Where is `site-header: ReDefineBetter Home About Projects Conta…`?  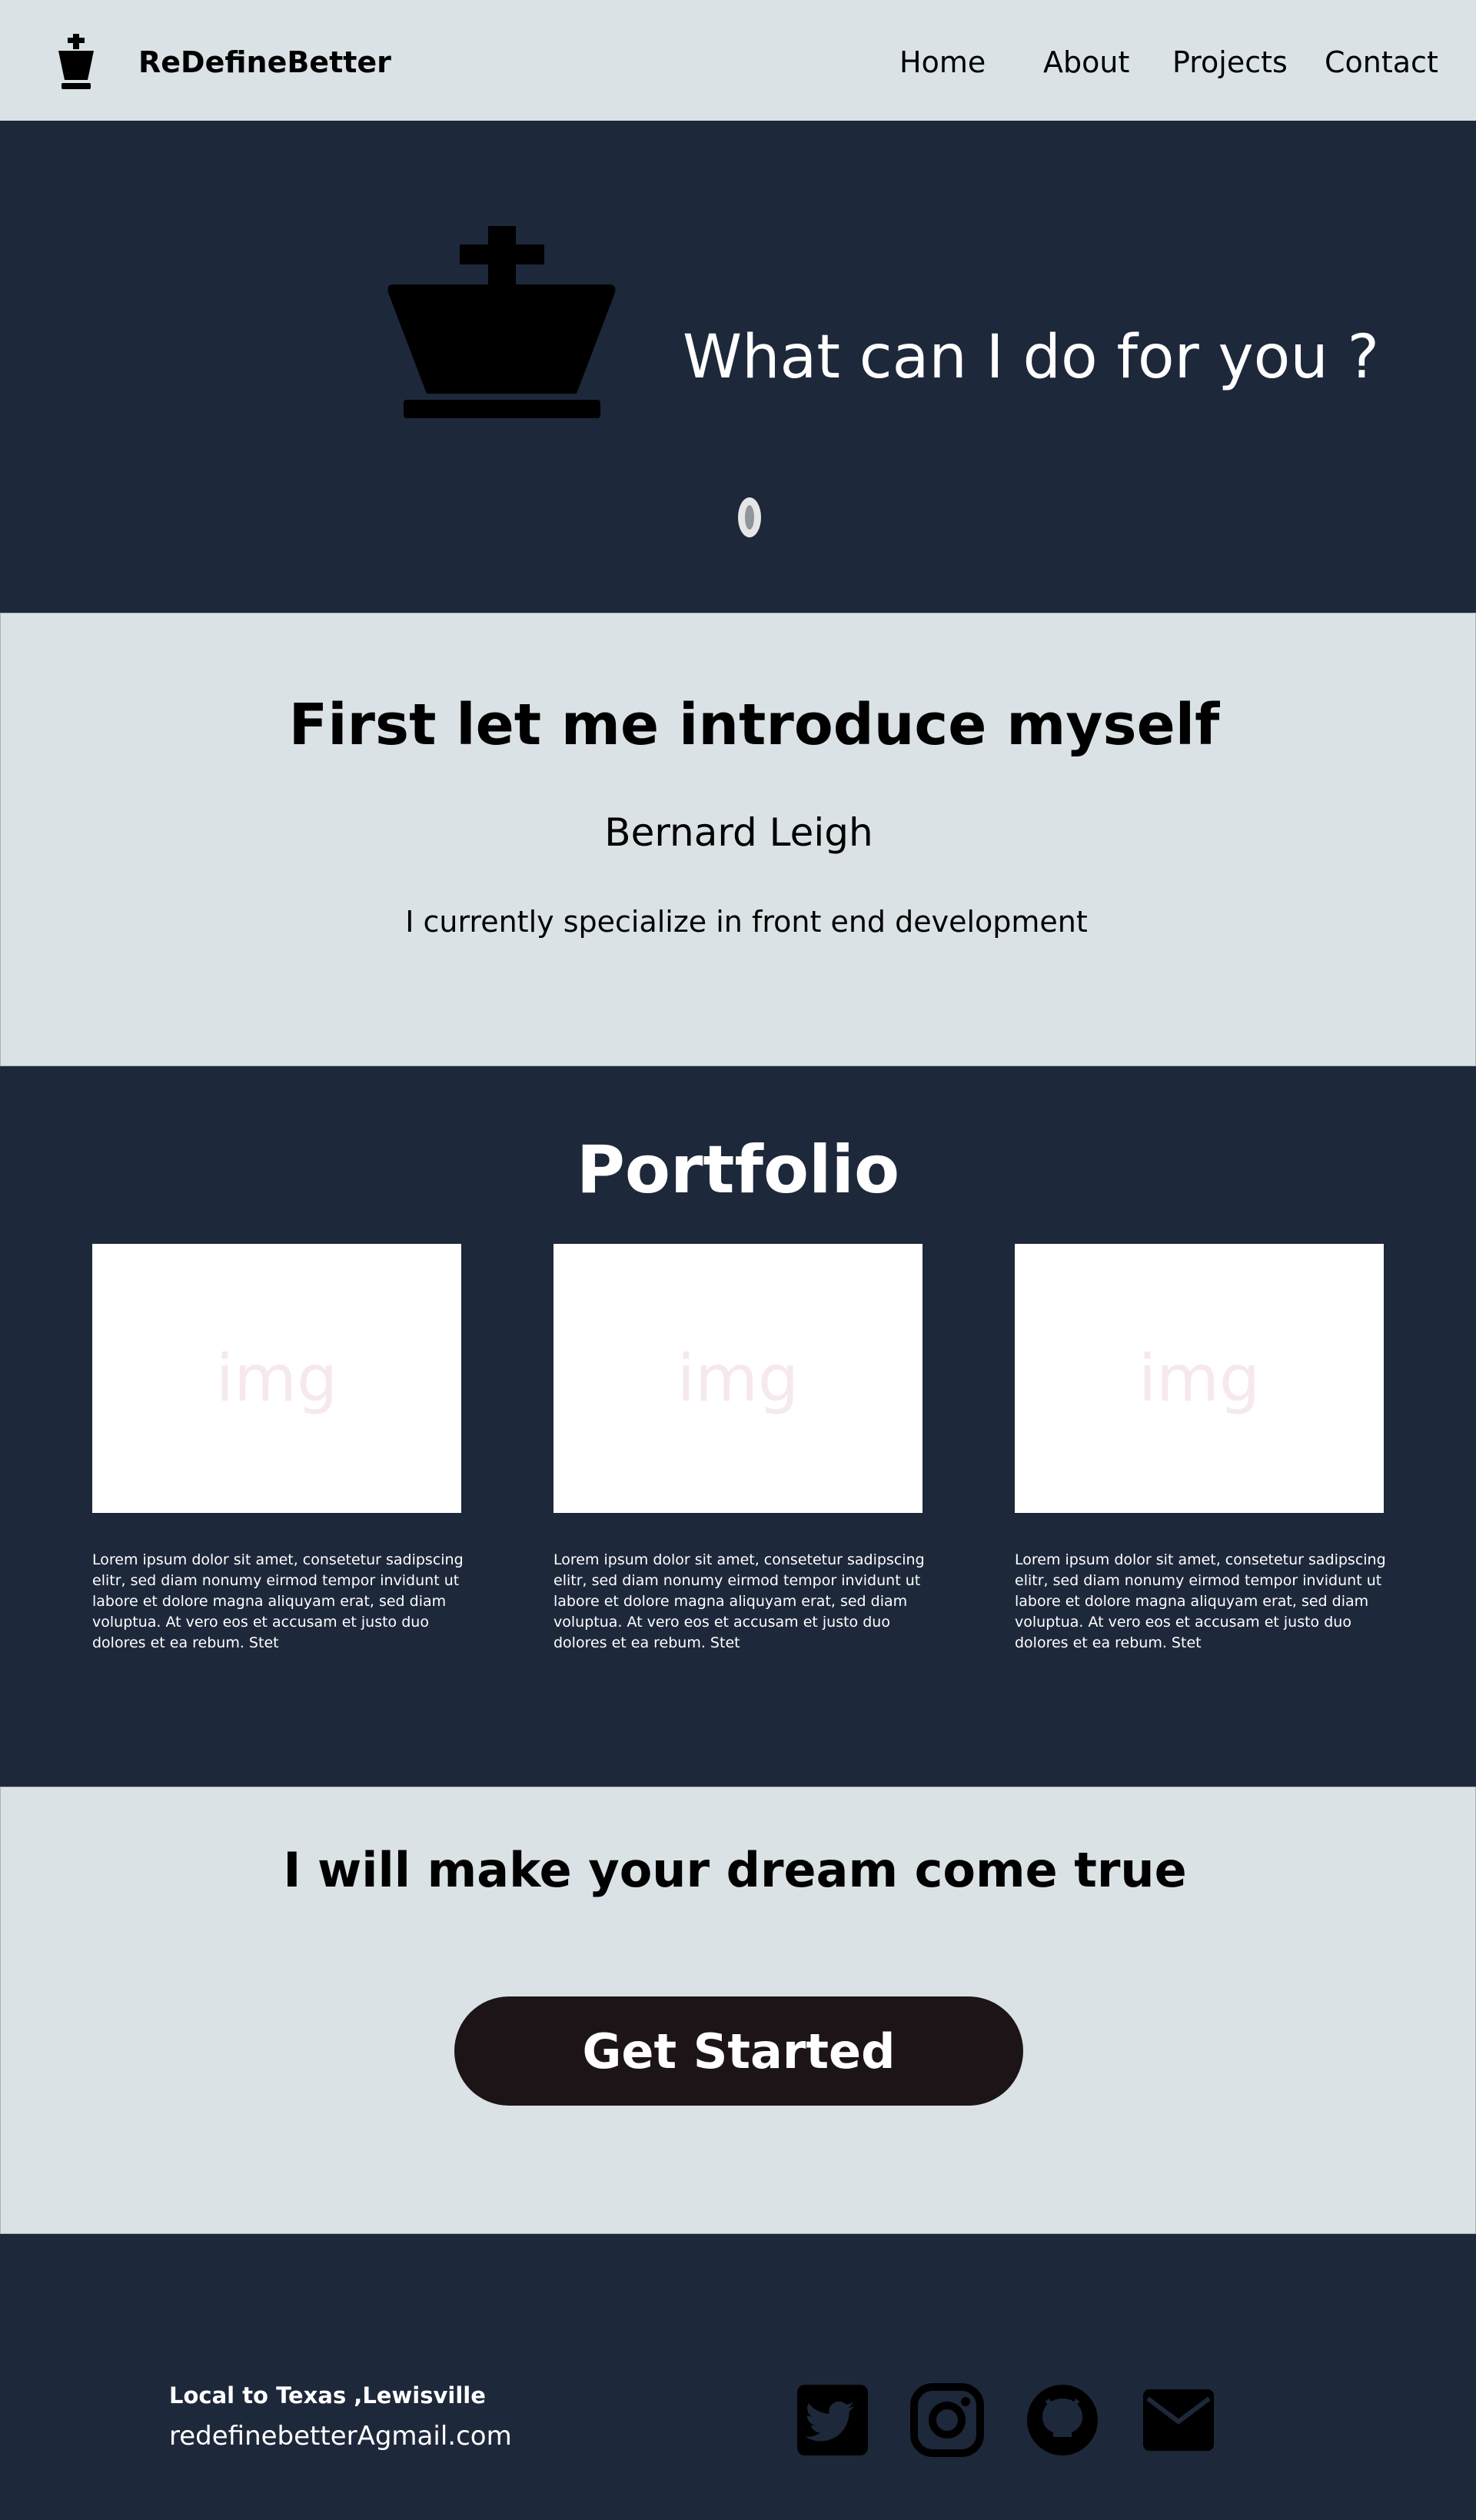
site-header: ReDefineBetter Home About Projects Conta… is located at coordinates (738, 61).